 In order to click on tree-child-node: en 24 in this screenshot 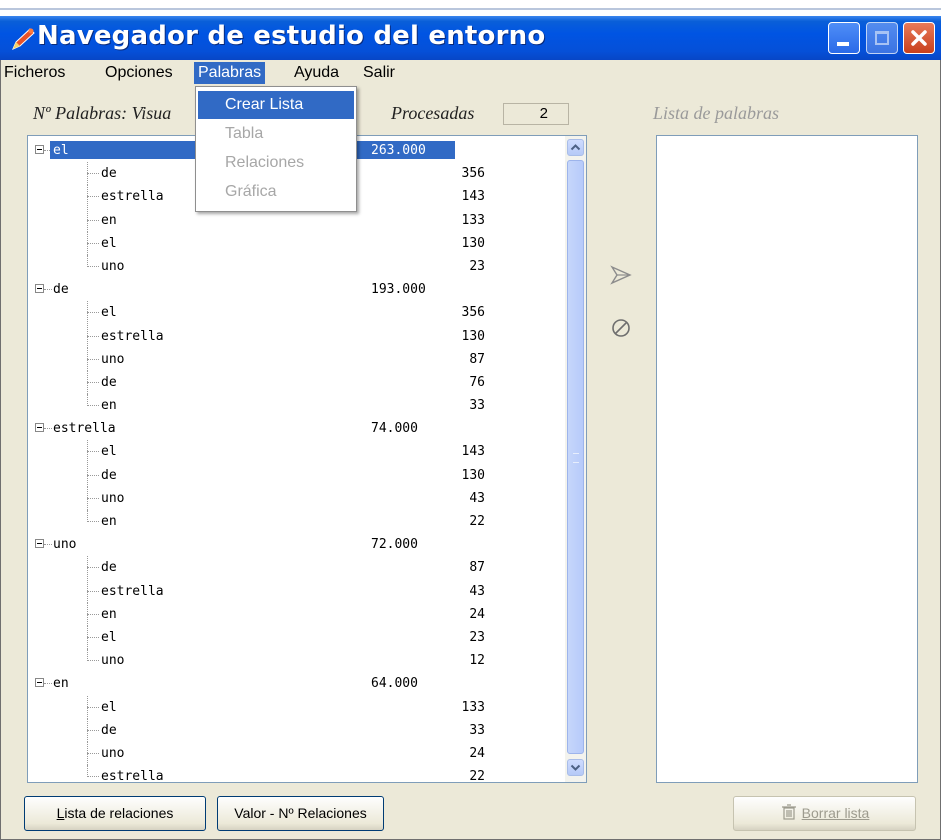, I will do `click(296, 614)`.